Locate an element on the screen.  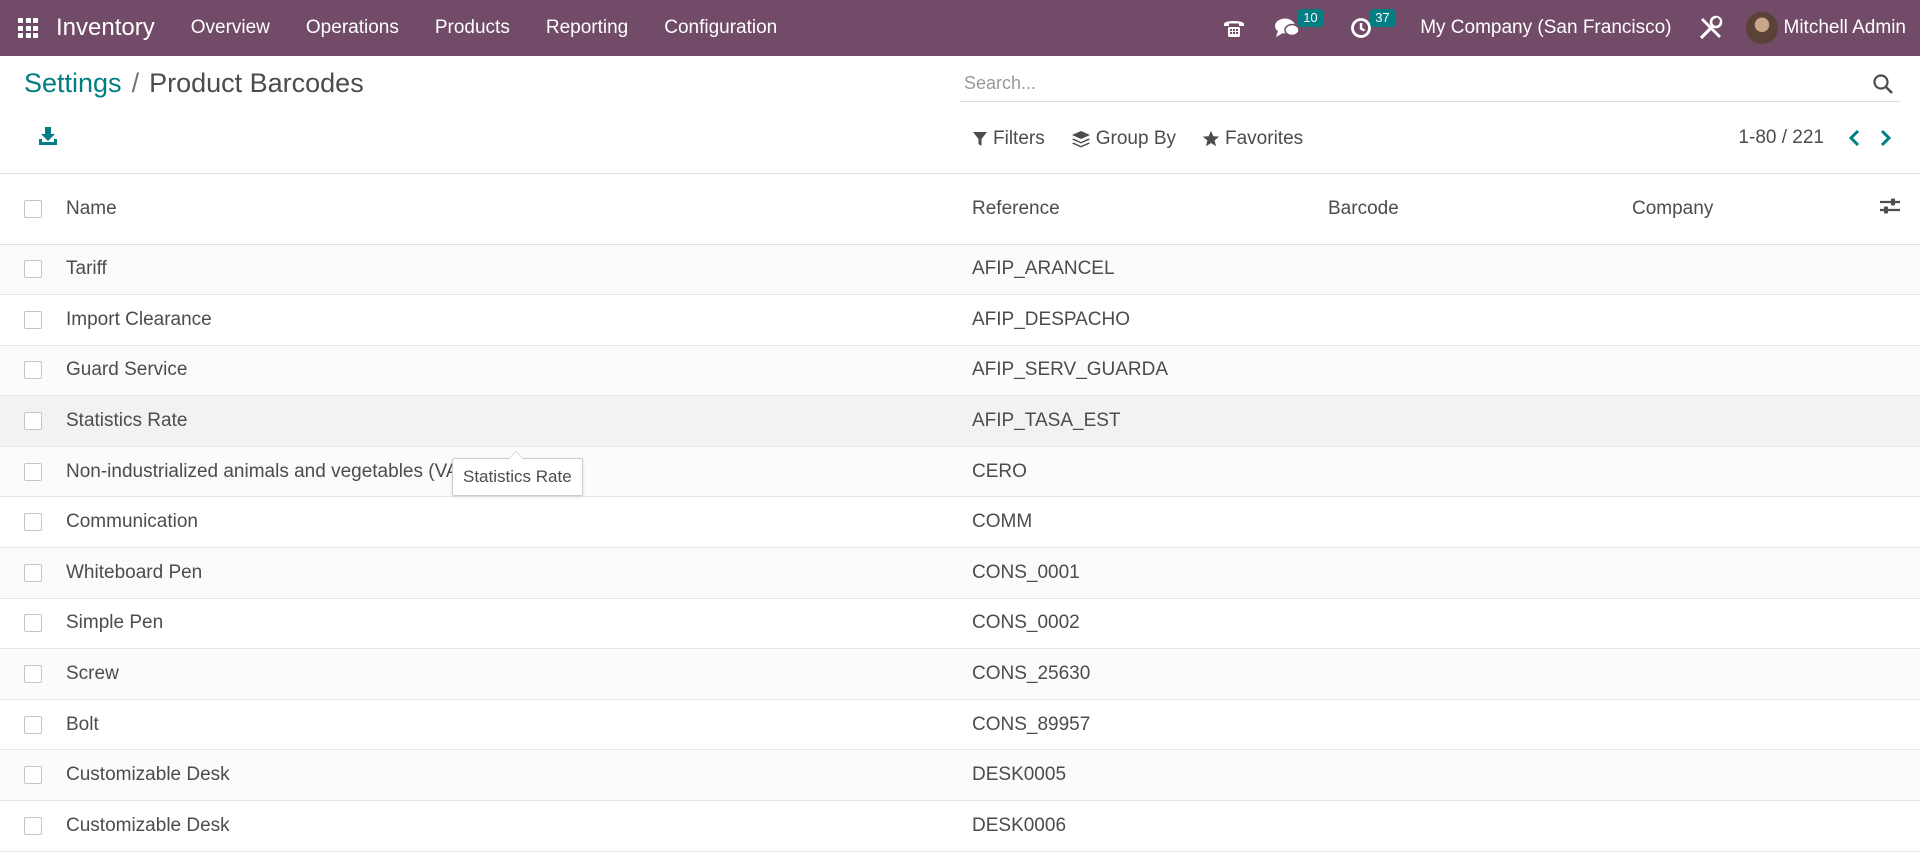
filters-button: Filters is located at coordinates (1008, 139).